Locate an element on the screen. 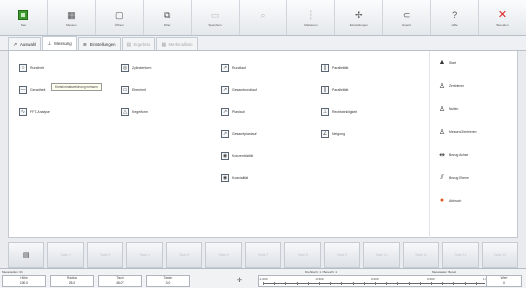  tab-einstellungen: ≋ Einstellungen is located at coordinates (99, 43).